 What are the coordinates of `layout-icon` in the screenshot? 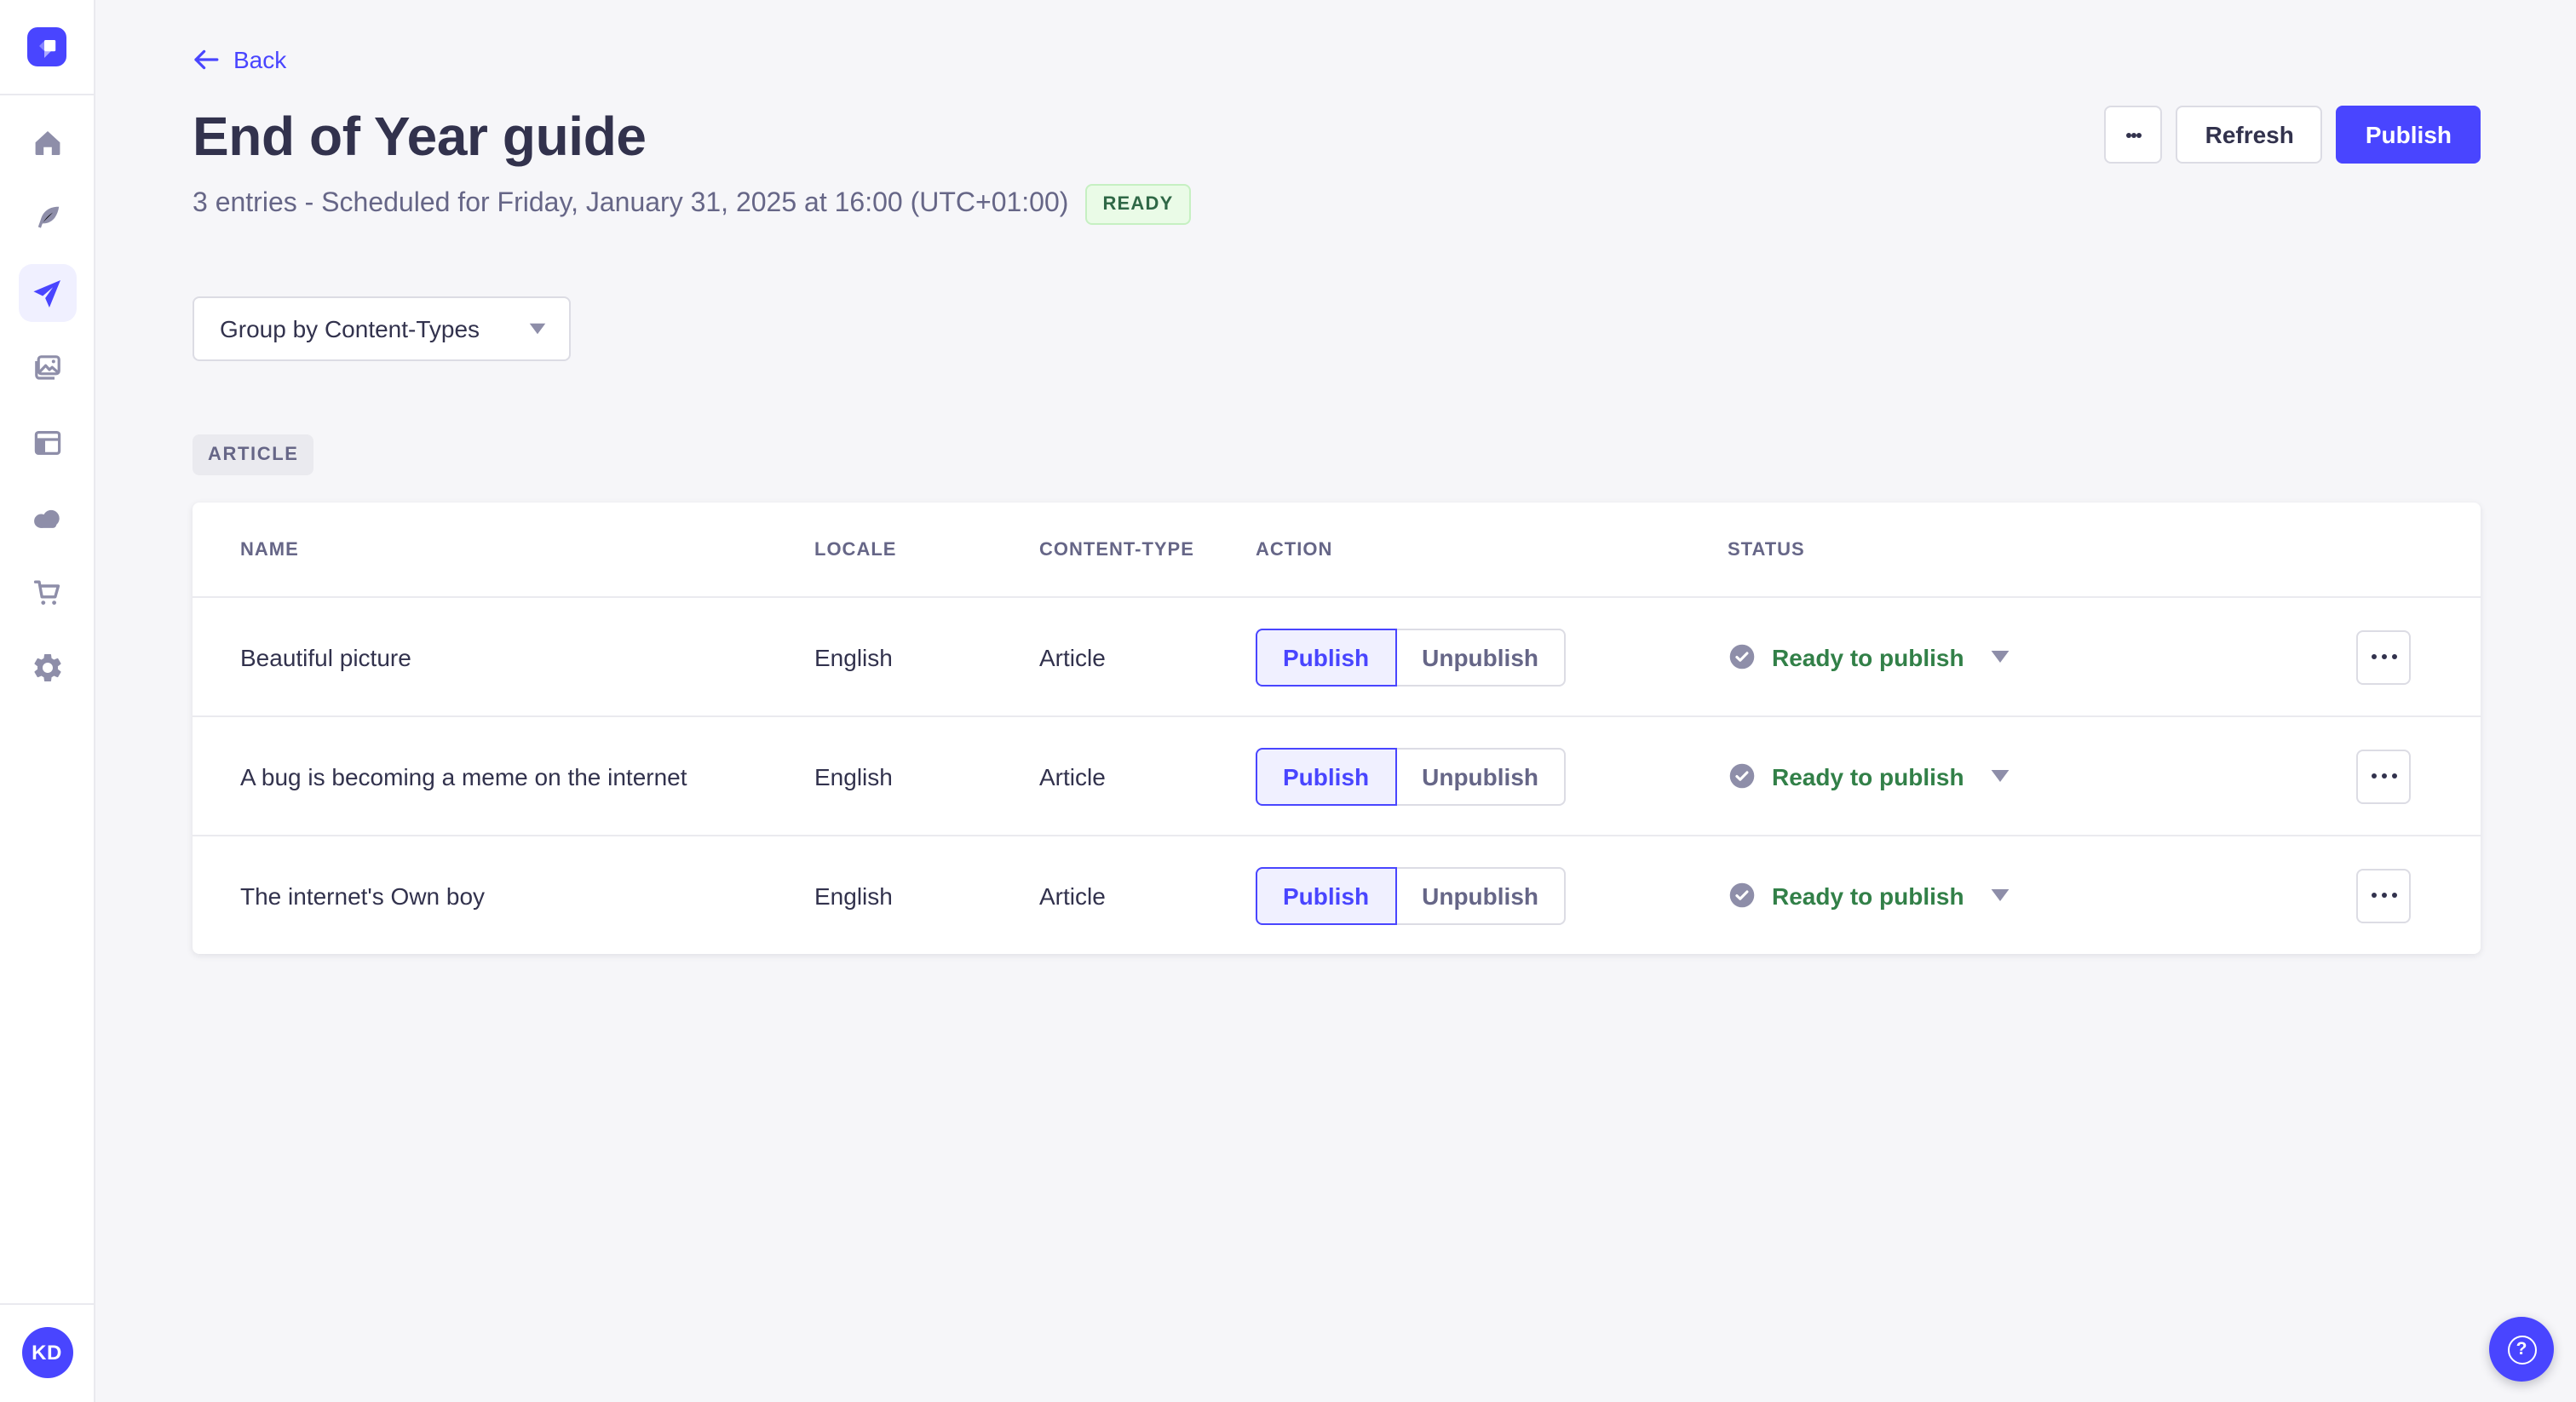 It's located at (47, 443).